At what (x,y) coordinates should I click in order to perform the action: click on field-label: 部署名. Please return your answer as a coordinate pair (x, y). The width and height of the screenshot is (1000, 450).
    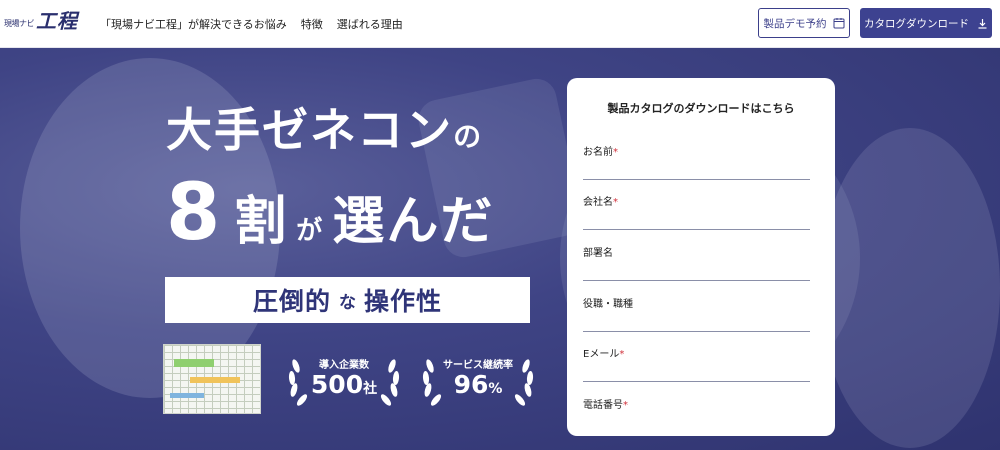
    Looking at the image, I should click on (598, 253).